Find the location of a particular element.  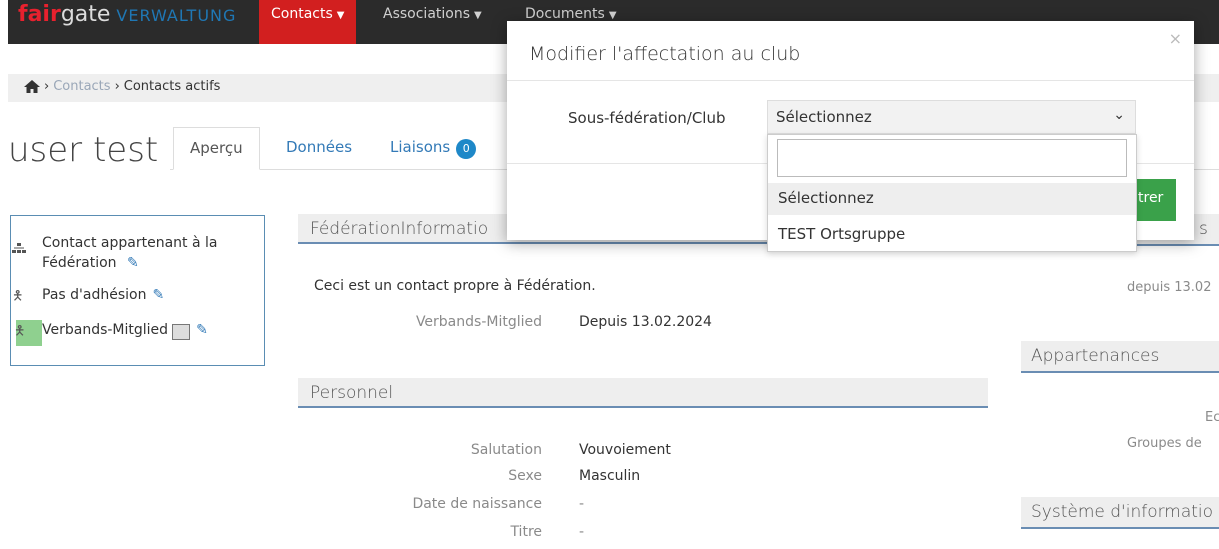

section-belongings: Appartenances is located at coordinates (1120, 357).